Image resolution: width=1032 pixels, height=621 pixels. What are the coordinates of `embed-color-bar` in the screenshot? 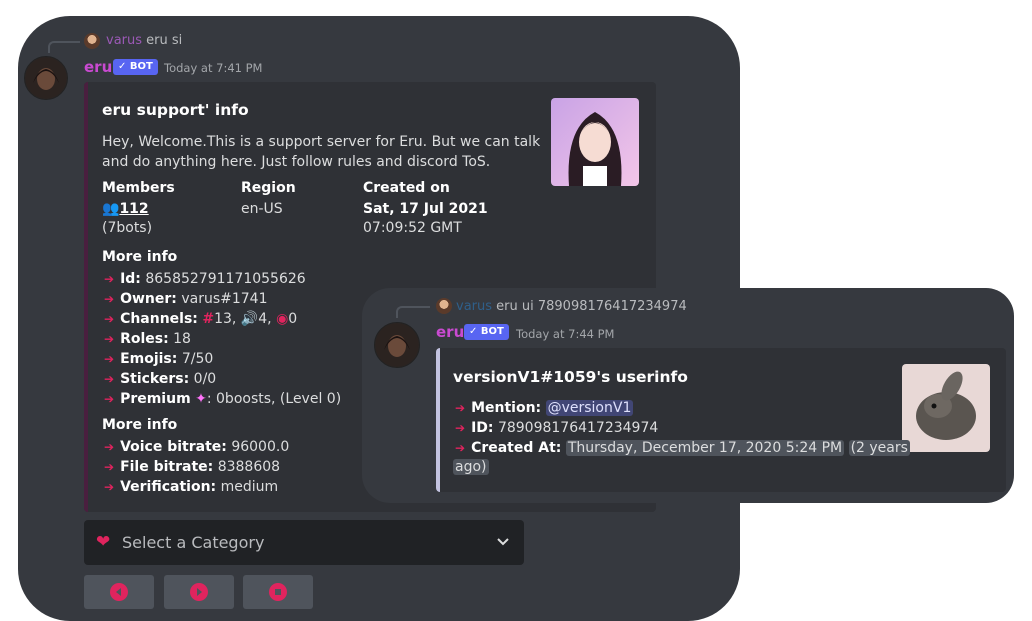 It's located at (86, 297).